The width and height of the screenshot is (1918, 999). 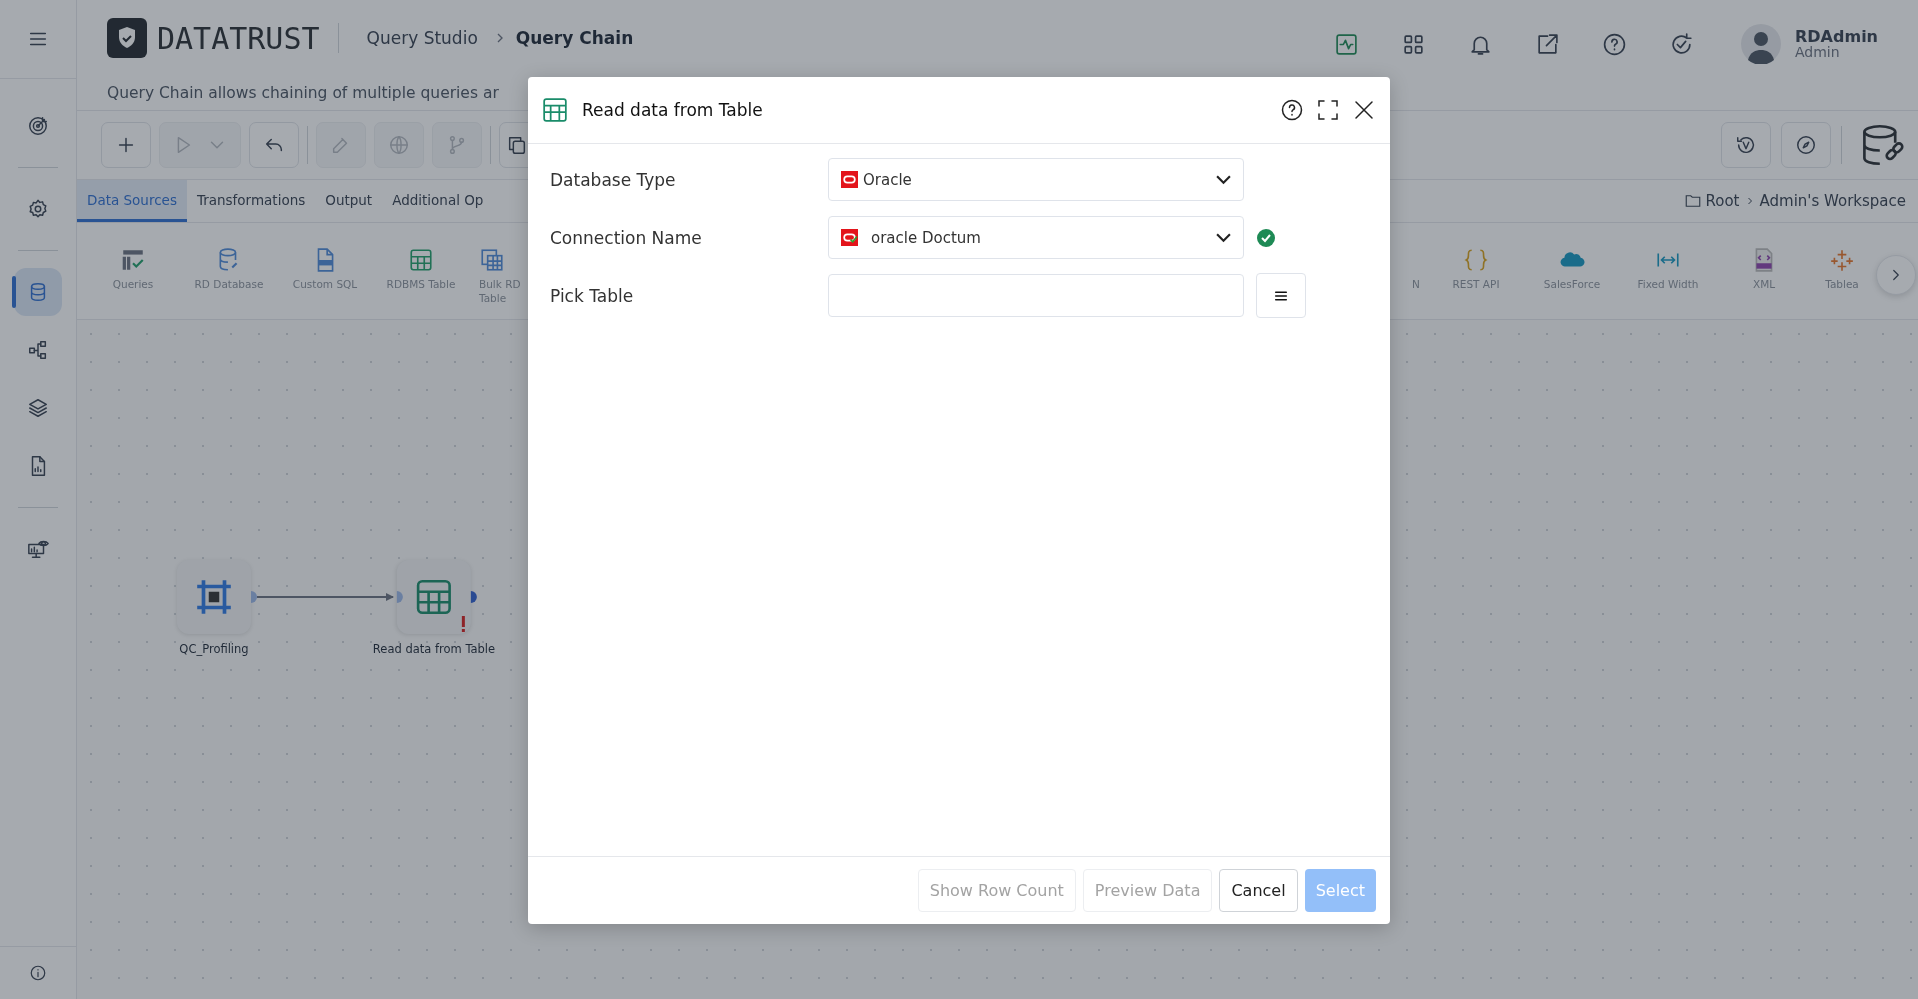 I want to click on palette-item: Custom SQL, so click(x=325, y=269).